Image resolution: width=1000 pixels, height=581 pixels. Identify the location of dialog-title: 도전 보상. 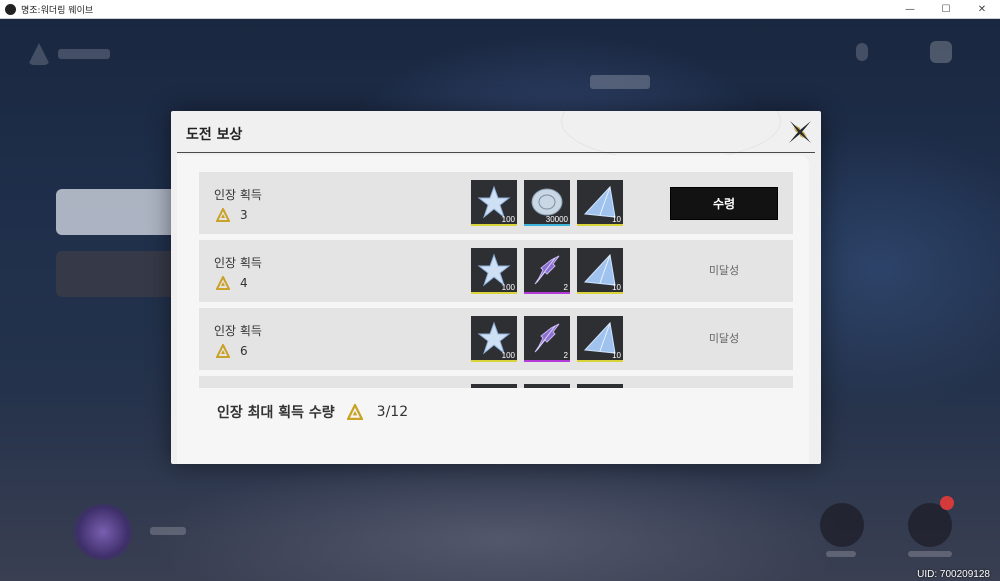
(214, 135).